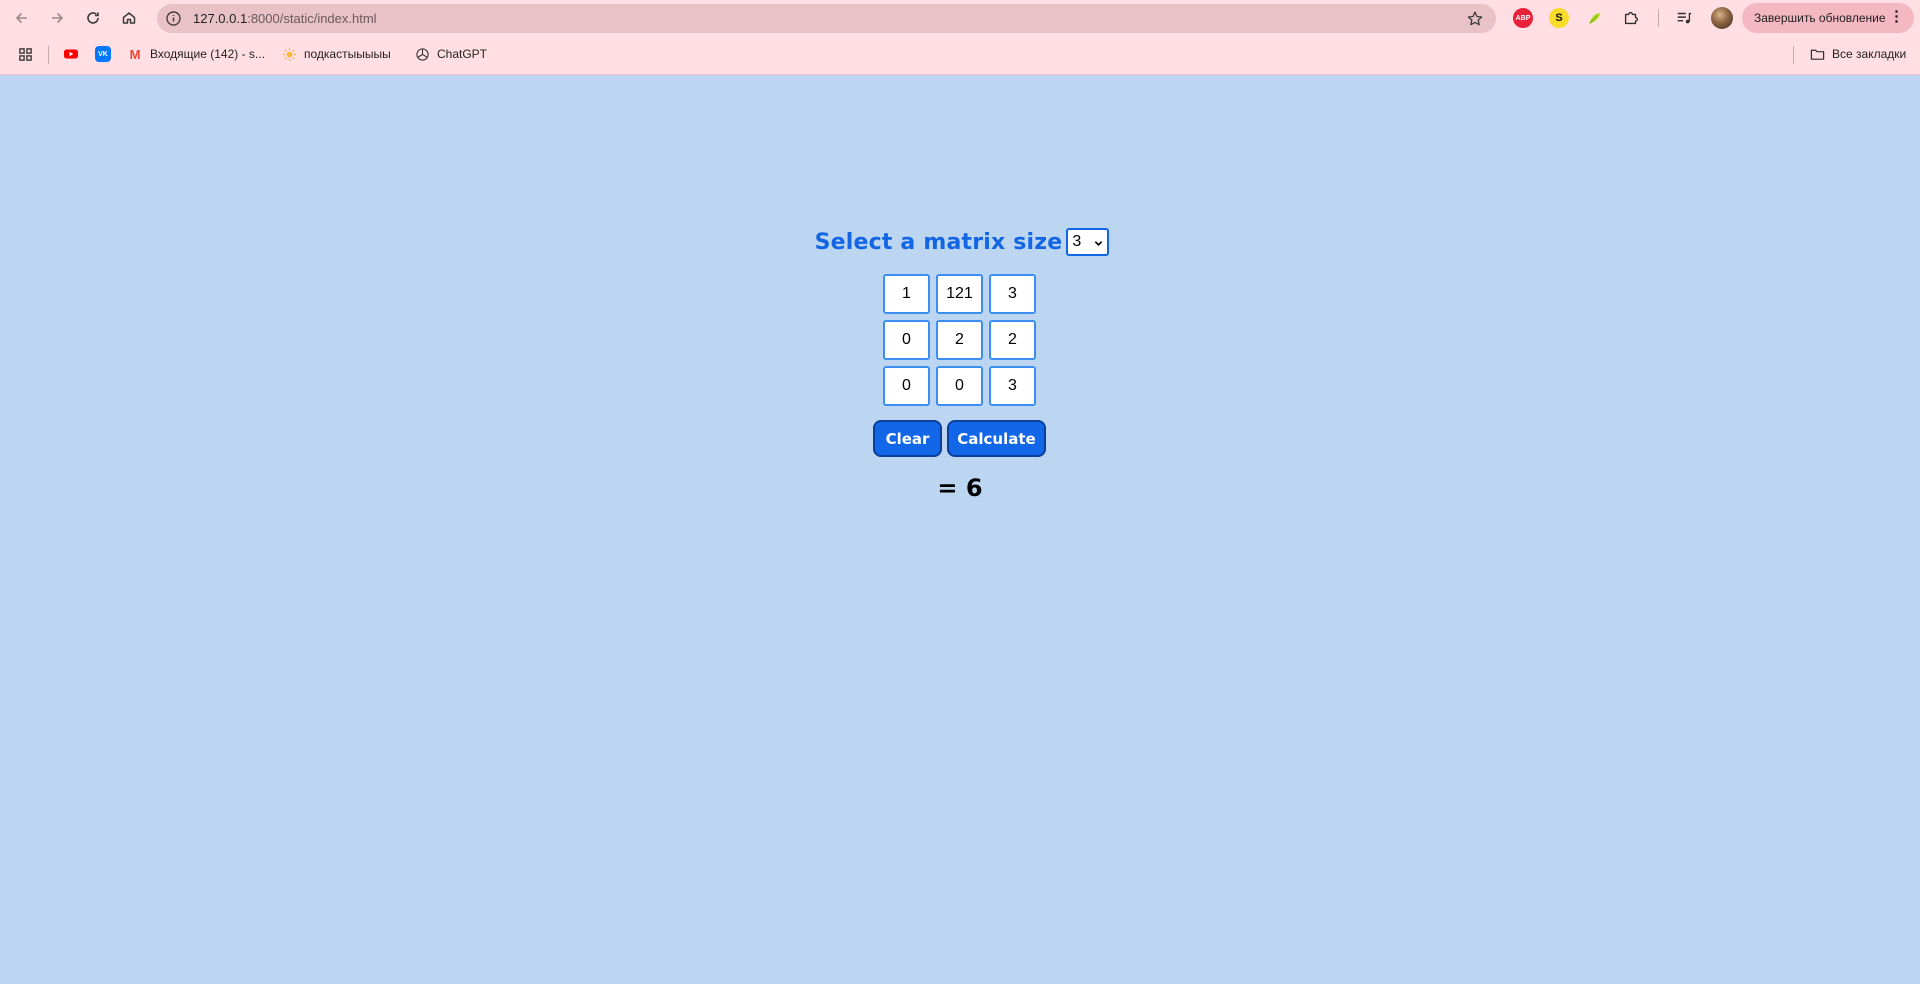  Describe the element at coordinates (25, 54) in the screenshot. I see `apps-grid-icon` at that location.